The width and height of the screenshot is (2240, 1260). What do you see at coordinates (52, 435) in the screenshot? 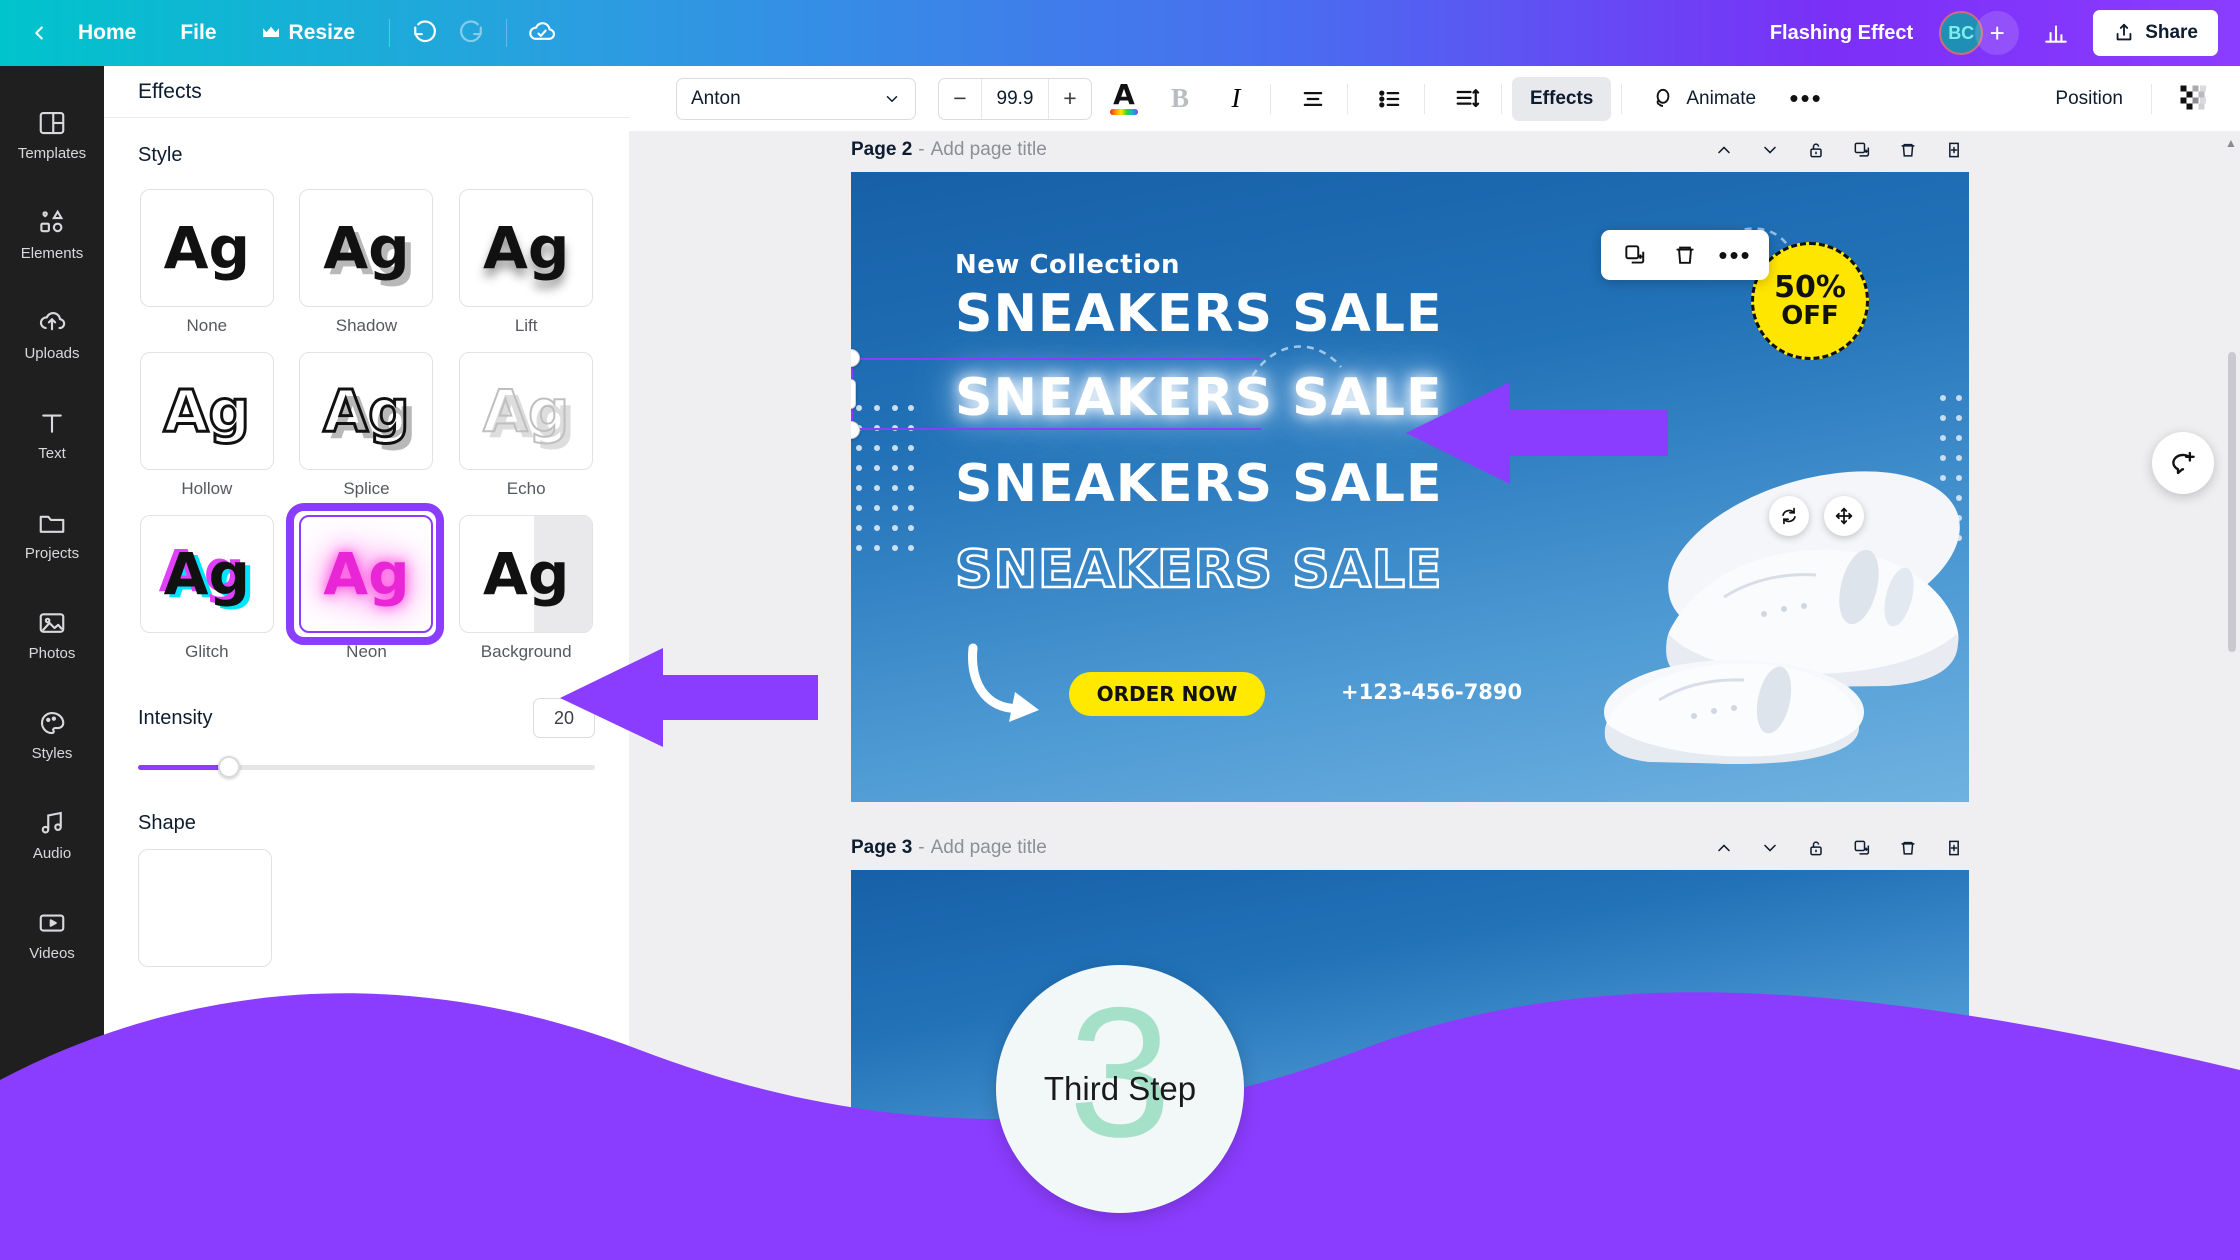
I see `sidebar-item-text: Text` at bounding box center [52, 435].